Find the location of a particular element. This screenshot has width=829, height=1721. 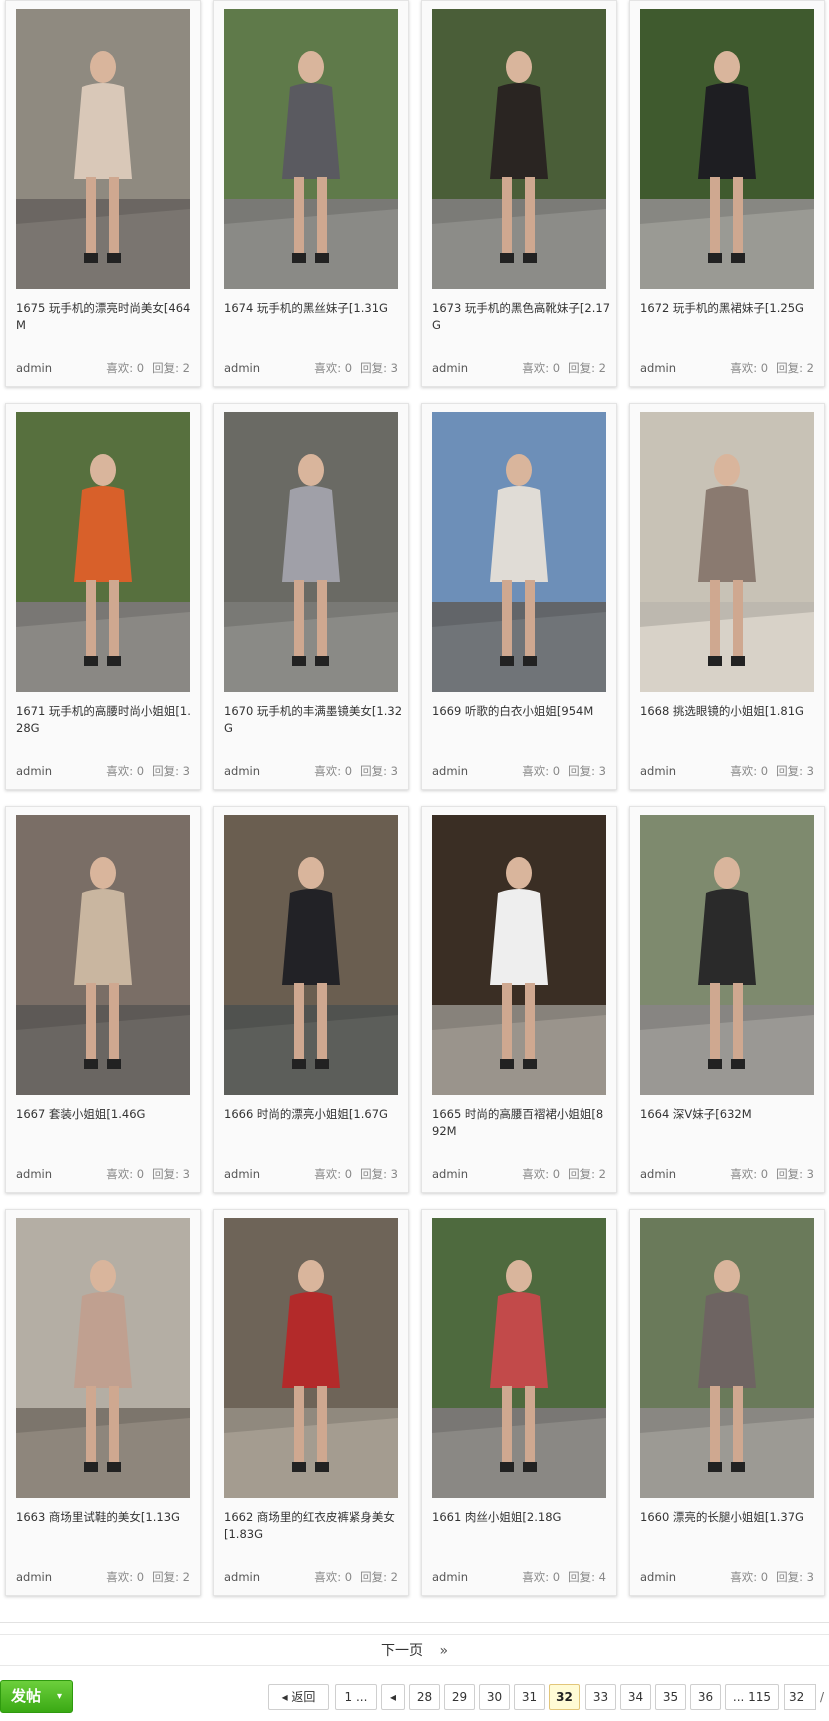

page-current: 32 is located at coordinates (564, 1697).